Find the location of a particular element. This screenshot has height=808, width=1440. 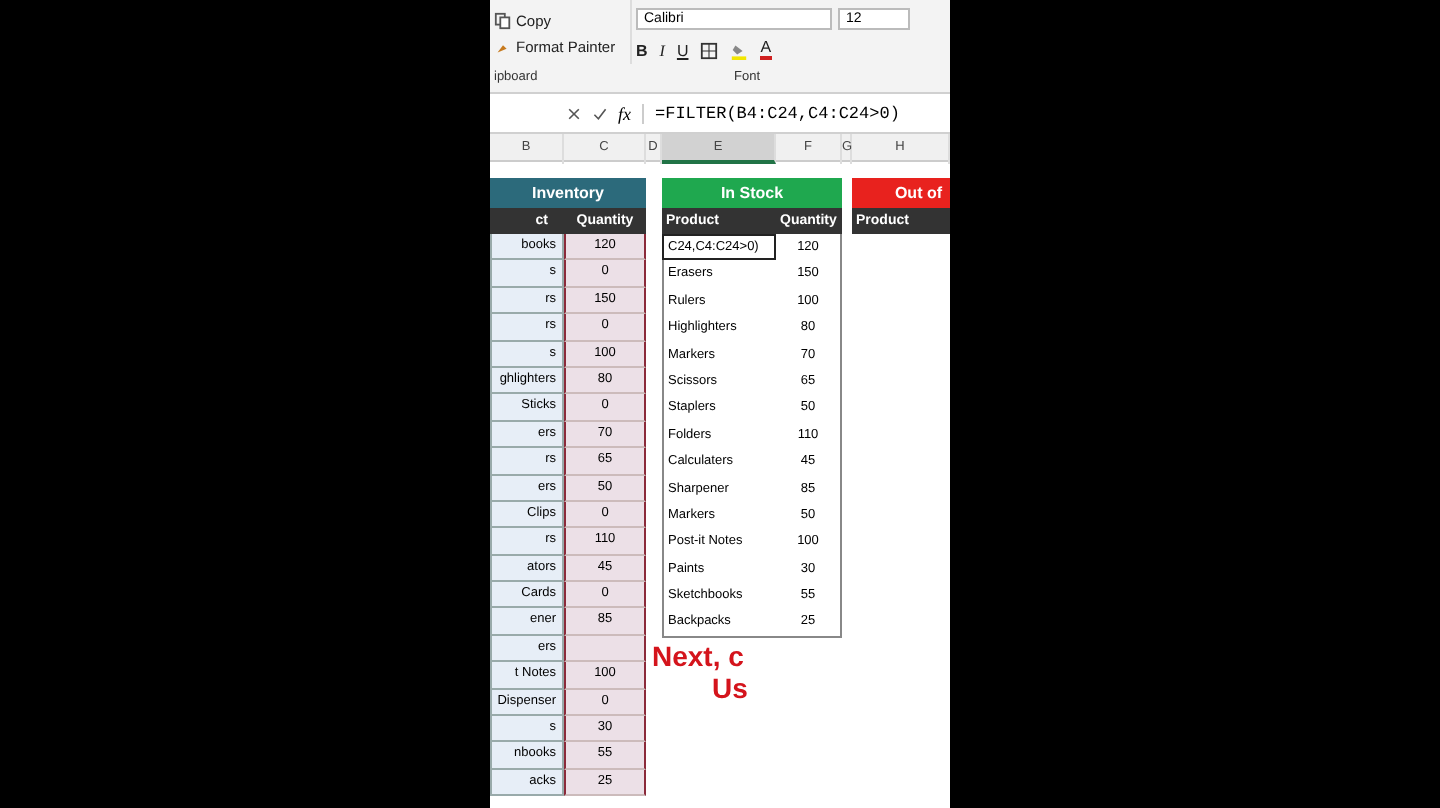

borders-icon is located at coordinates (709, 50).